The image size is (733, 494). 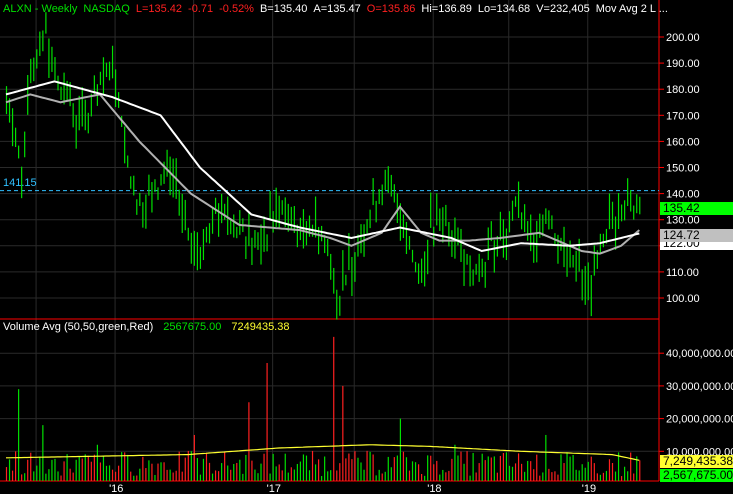 I want to click on time-tick-label: '19, so click(x=589, y=488).